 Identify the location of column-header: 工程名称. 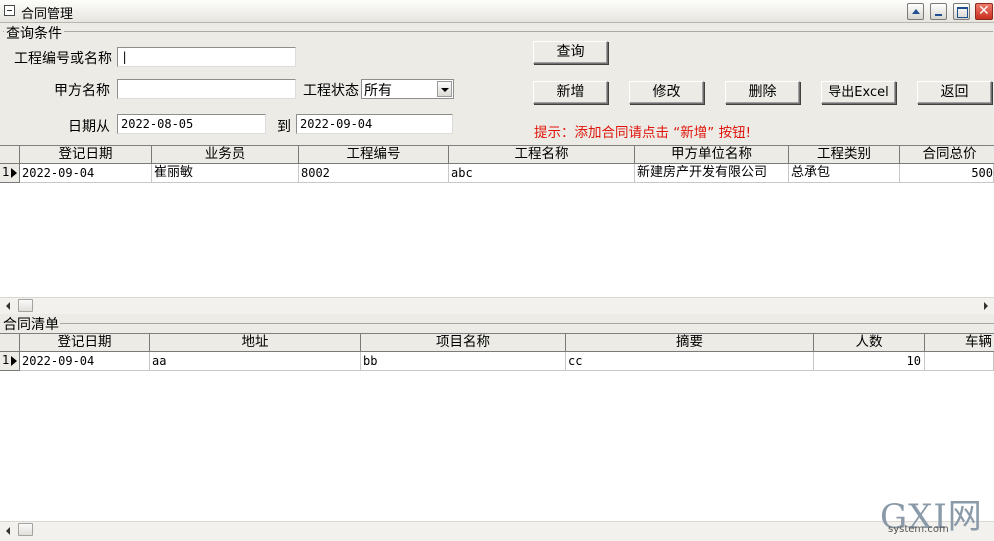
(542, 155).